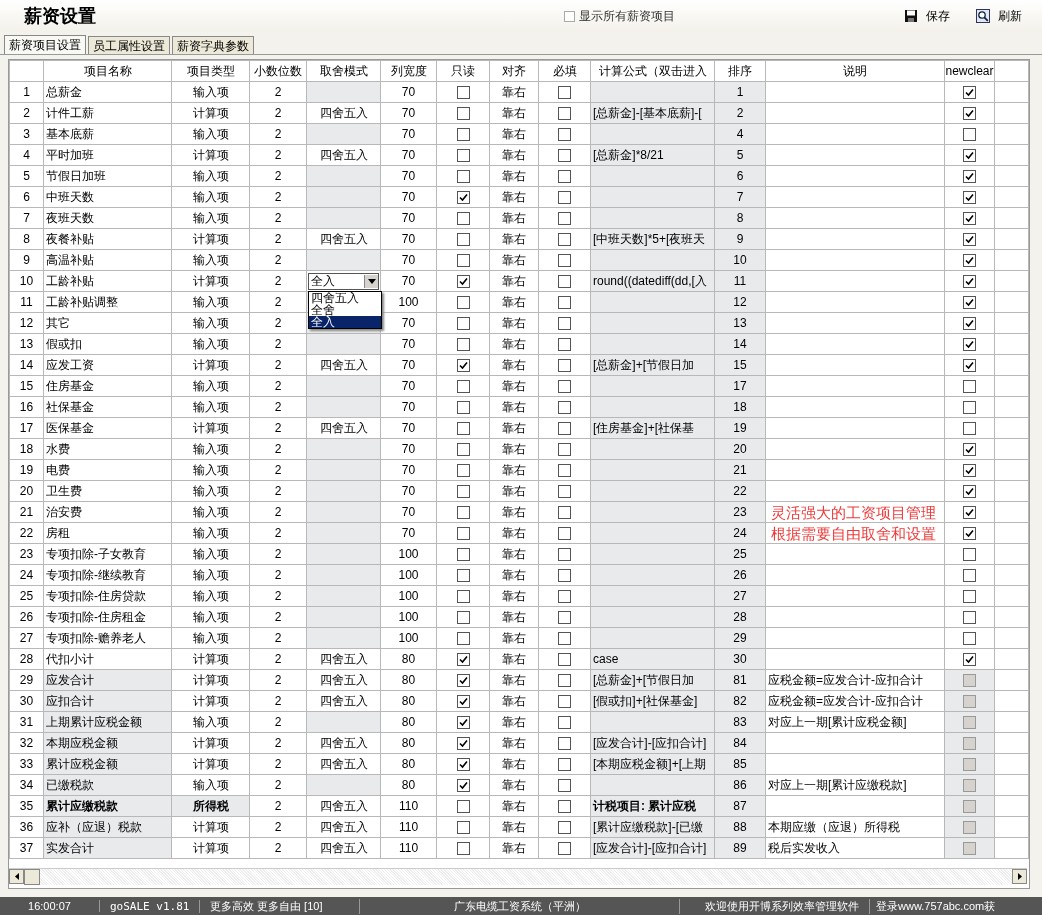  What do you see at coordinates (927, 16) in the screenshot?
I see `save-button: 保存` at bounding box center [927, 16].